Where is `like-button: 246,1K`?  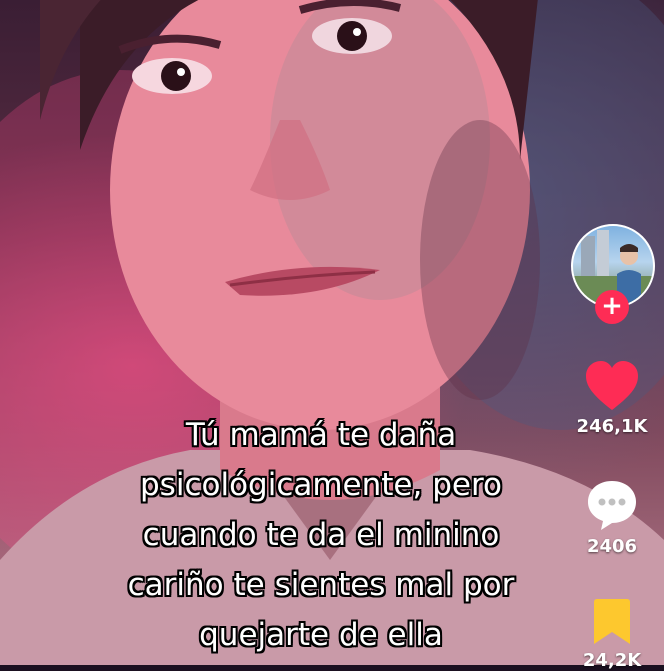
like-button: 246,1K is located at coordinates (612, 398).